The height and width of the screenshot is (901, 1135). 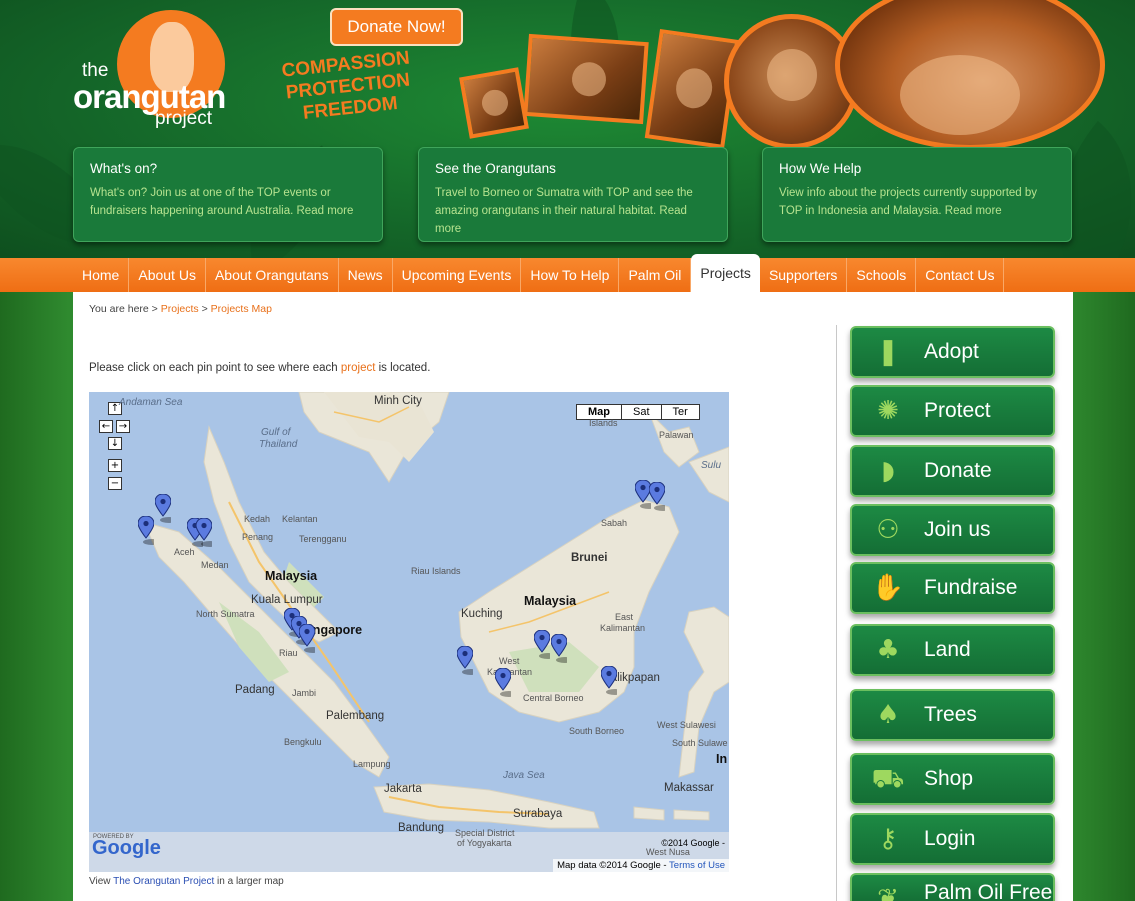 I want to click on nav-how-to-help: How To Help, so click(x=570, y=275).